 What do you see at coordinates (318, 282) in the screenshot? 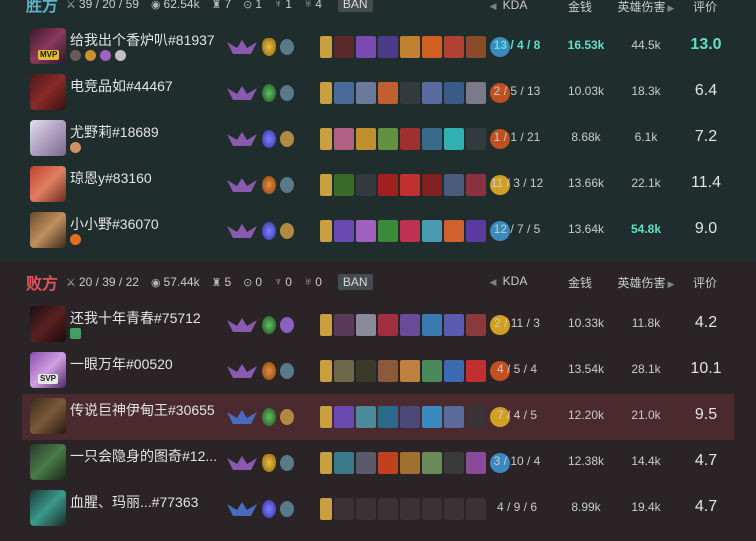
I see `team-dragon-value: 0` at bounding box center [318, 282].